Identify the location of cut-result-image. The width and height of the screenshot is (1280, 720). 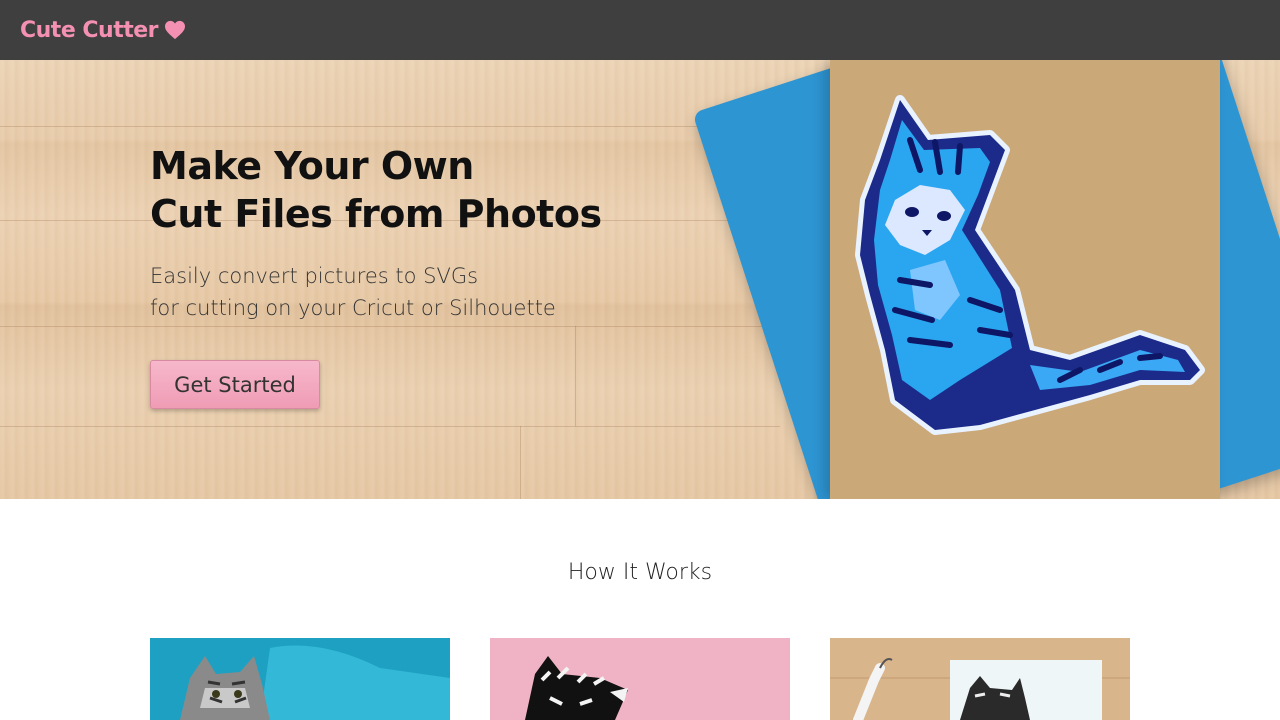
(980, 679).